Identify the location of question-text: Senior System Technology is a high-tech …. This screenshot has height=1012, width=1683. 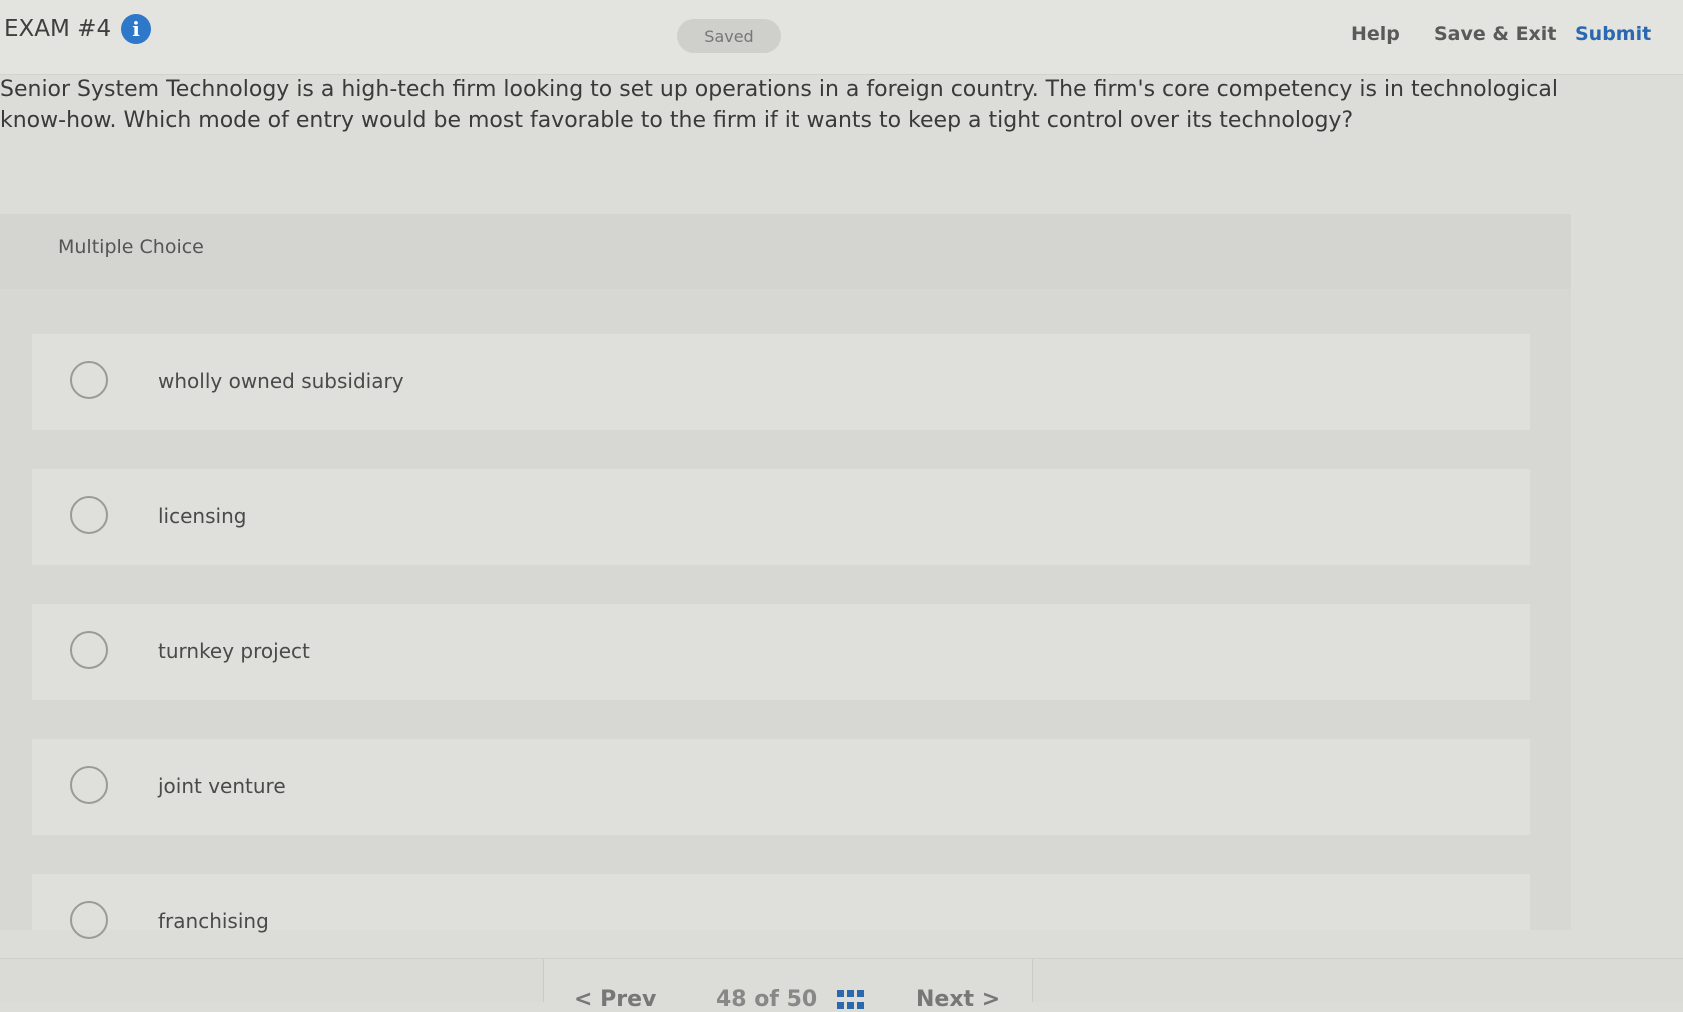
(779, 105).